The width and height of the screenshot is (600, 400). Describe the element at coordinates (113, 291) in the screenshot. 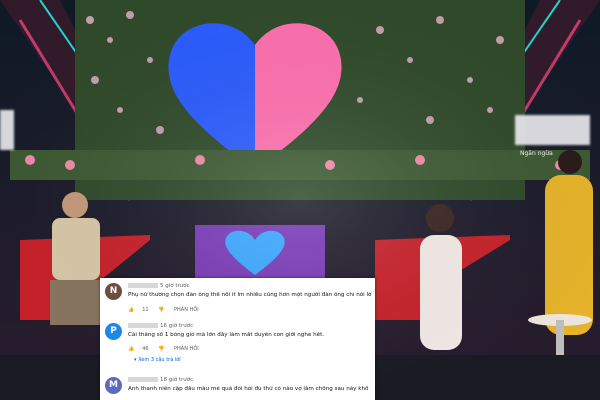

I see `avatar: N` at that location.